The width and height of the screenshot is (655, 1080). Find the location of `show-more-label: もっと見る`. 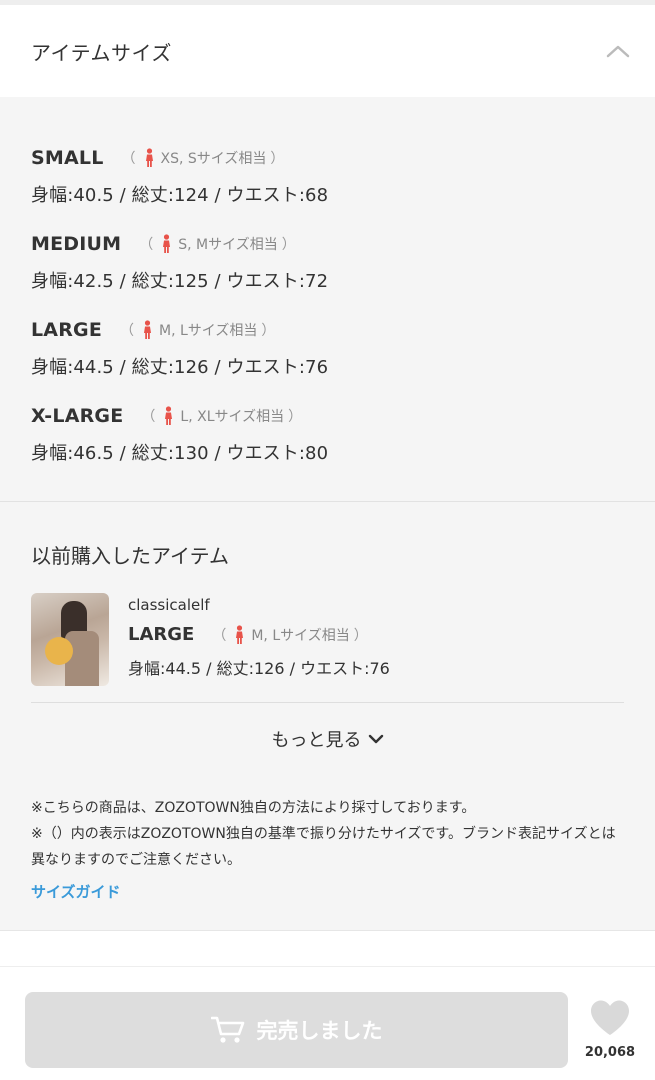

show-more-label: もっと見る is located at coordinates (316, 740).